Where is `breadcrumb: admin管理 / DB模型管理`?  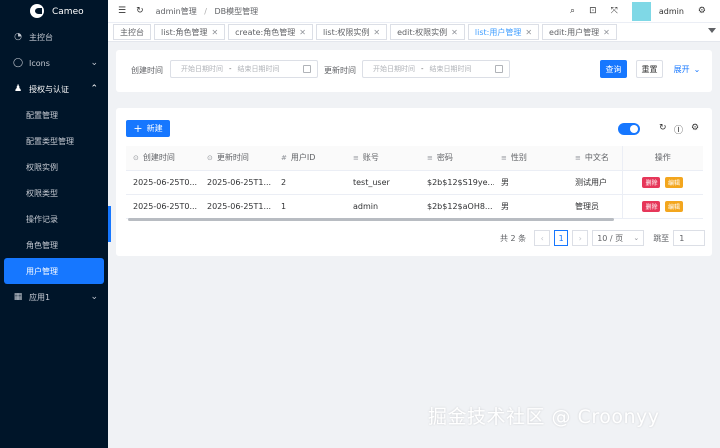 breadcrumb: admin管理 / DB模型管理 is located at coordinates (207, 11).